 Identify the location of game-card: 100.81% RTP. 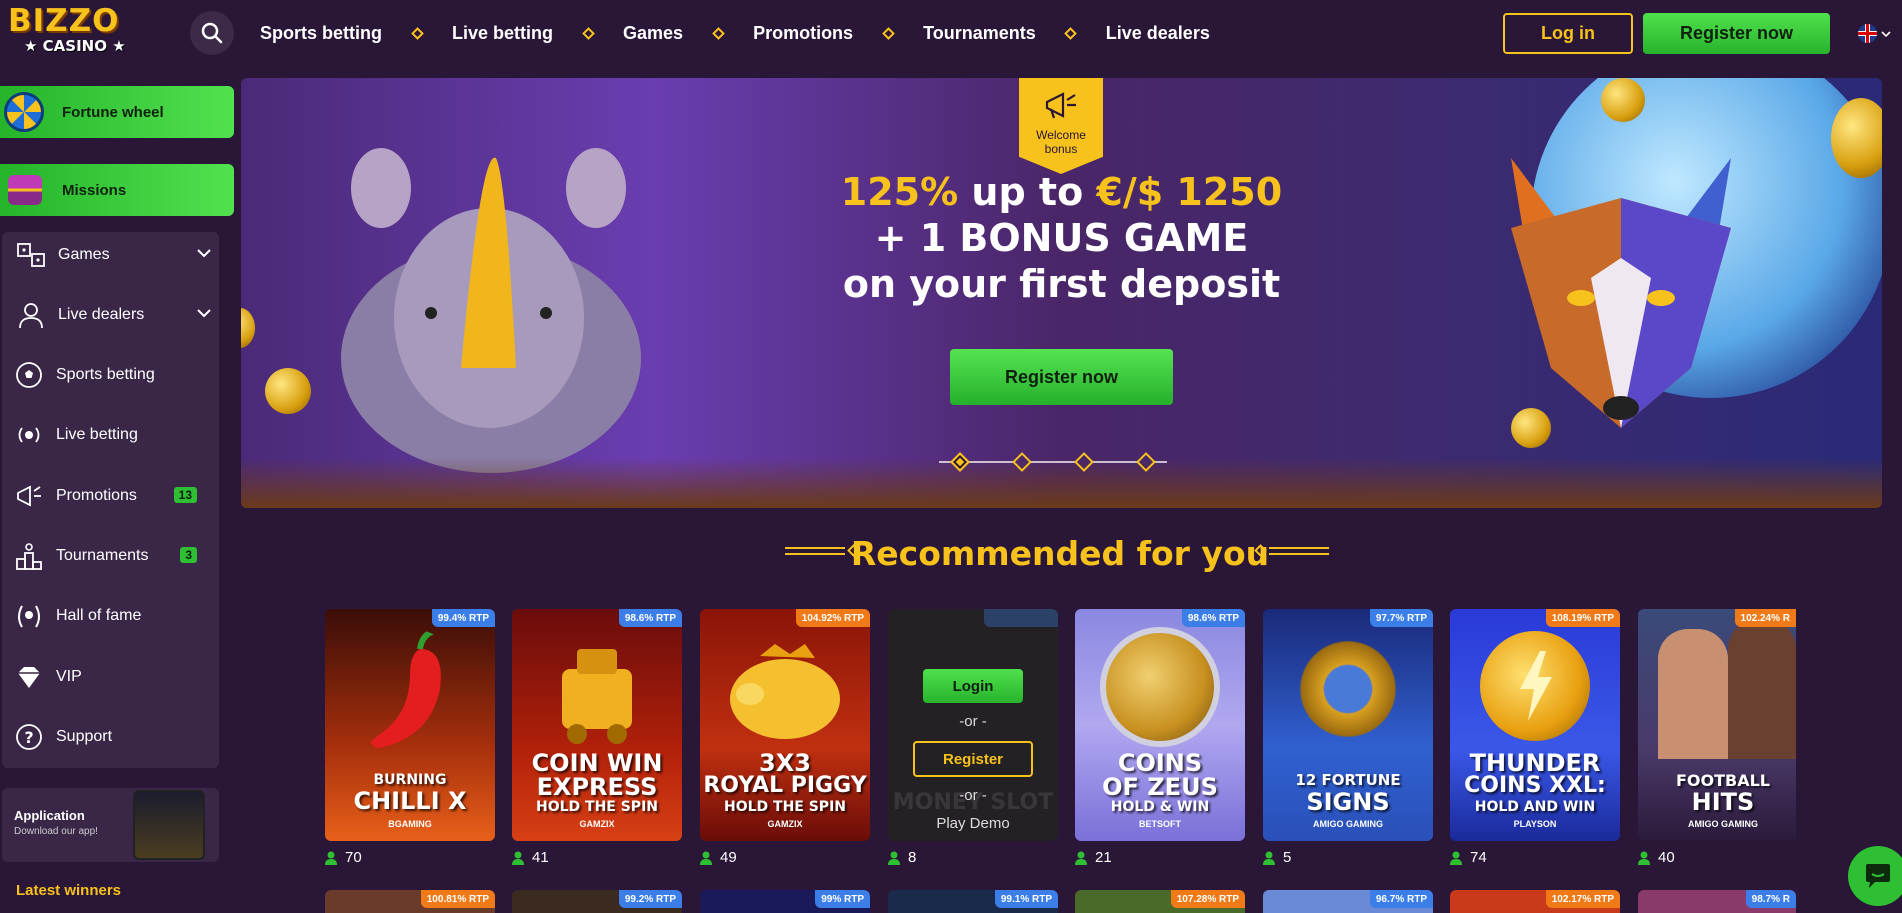
(410, 901).